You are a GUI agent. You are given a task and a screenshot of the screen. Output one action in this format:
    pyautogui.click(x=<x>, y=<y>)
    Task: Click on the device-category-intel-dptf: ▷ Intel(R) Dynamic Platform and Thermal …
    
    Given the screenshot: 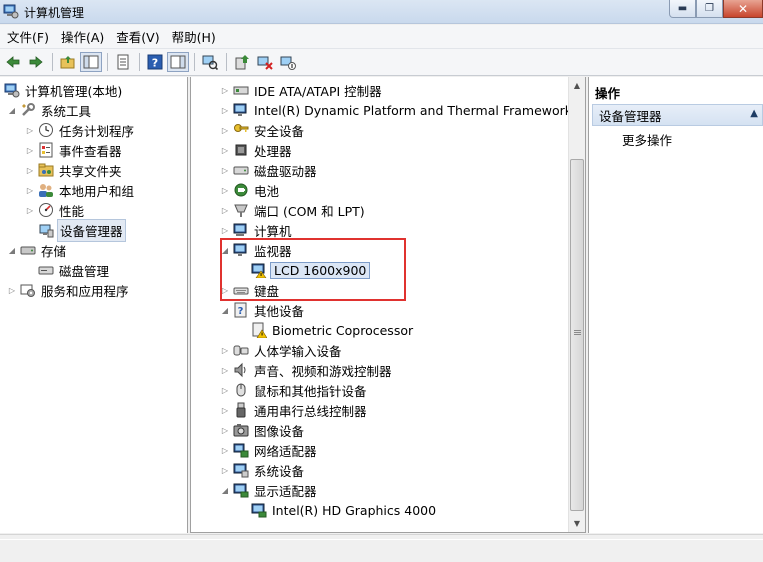 What is the action you would take?
    pyautogui.click(x=396, y=110)
    